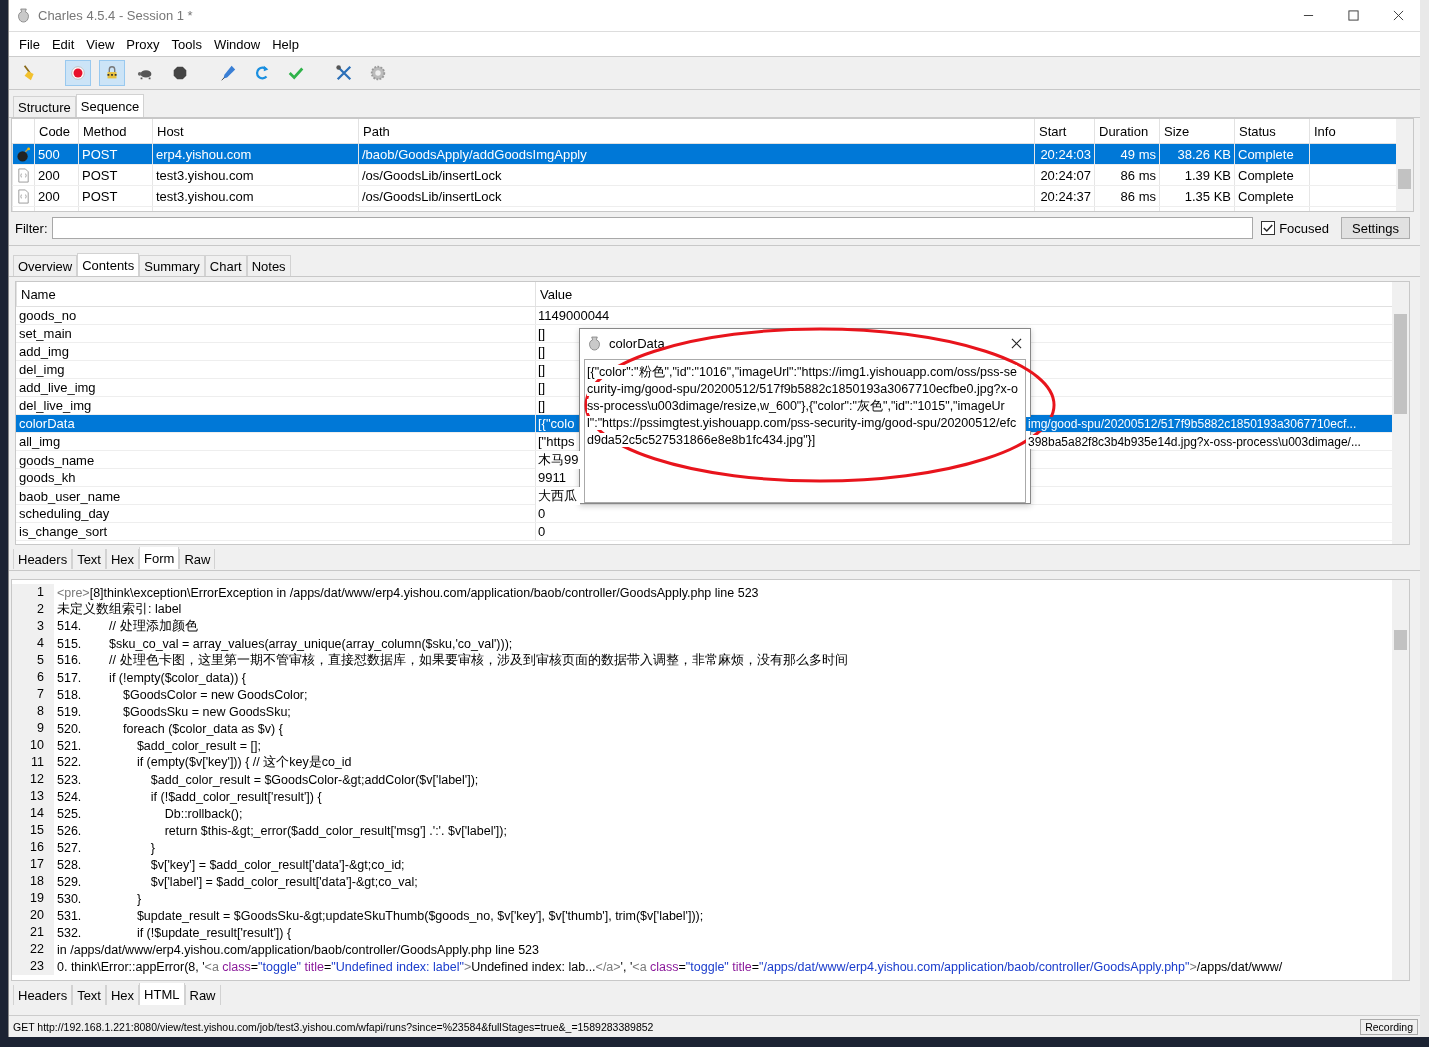 The height and width of the screenshot is (1047, 1429). I want to click on app-icon, so click(594, 343).